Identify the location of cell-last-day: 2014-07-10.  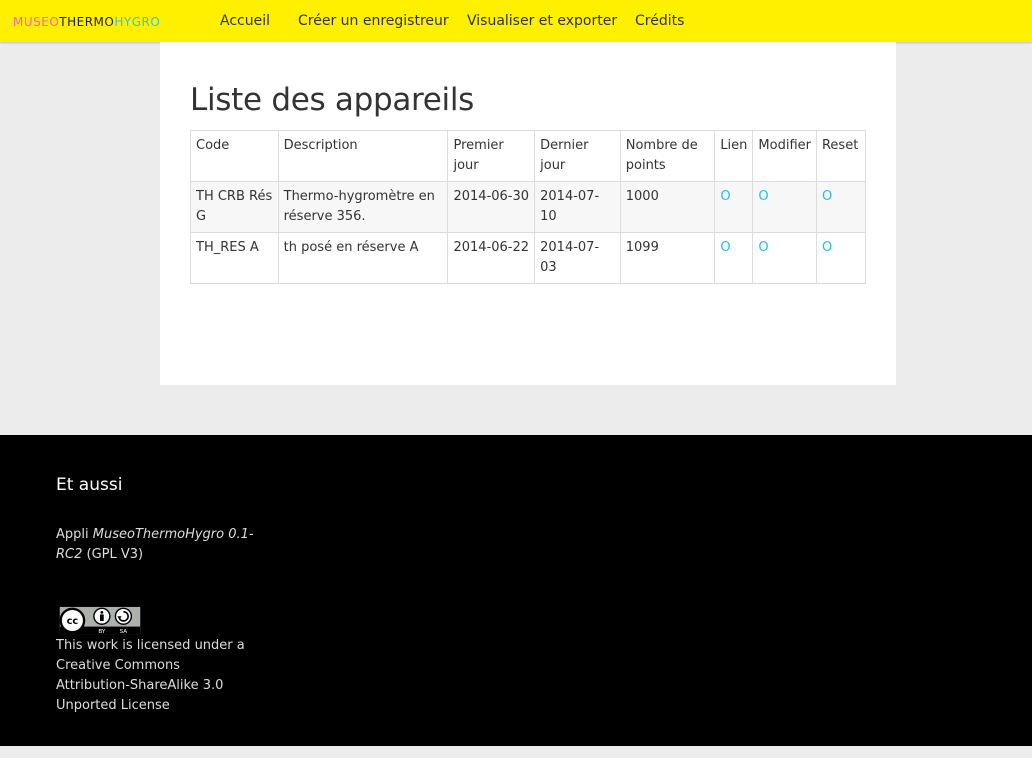
(577, 207).